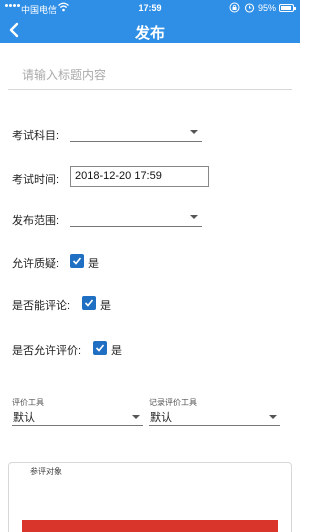 This screenshot has height=532, width=320. I want to click on subject-label: 考试科目:, so click(36, 136).